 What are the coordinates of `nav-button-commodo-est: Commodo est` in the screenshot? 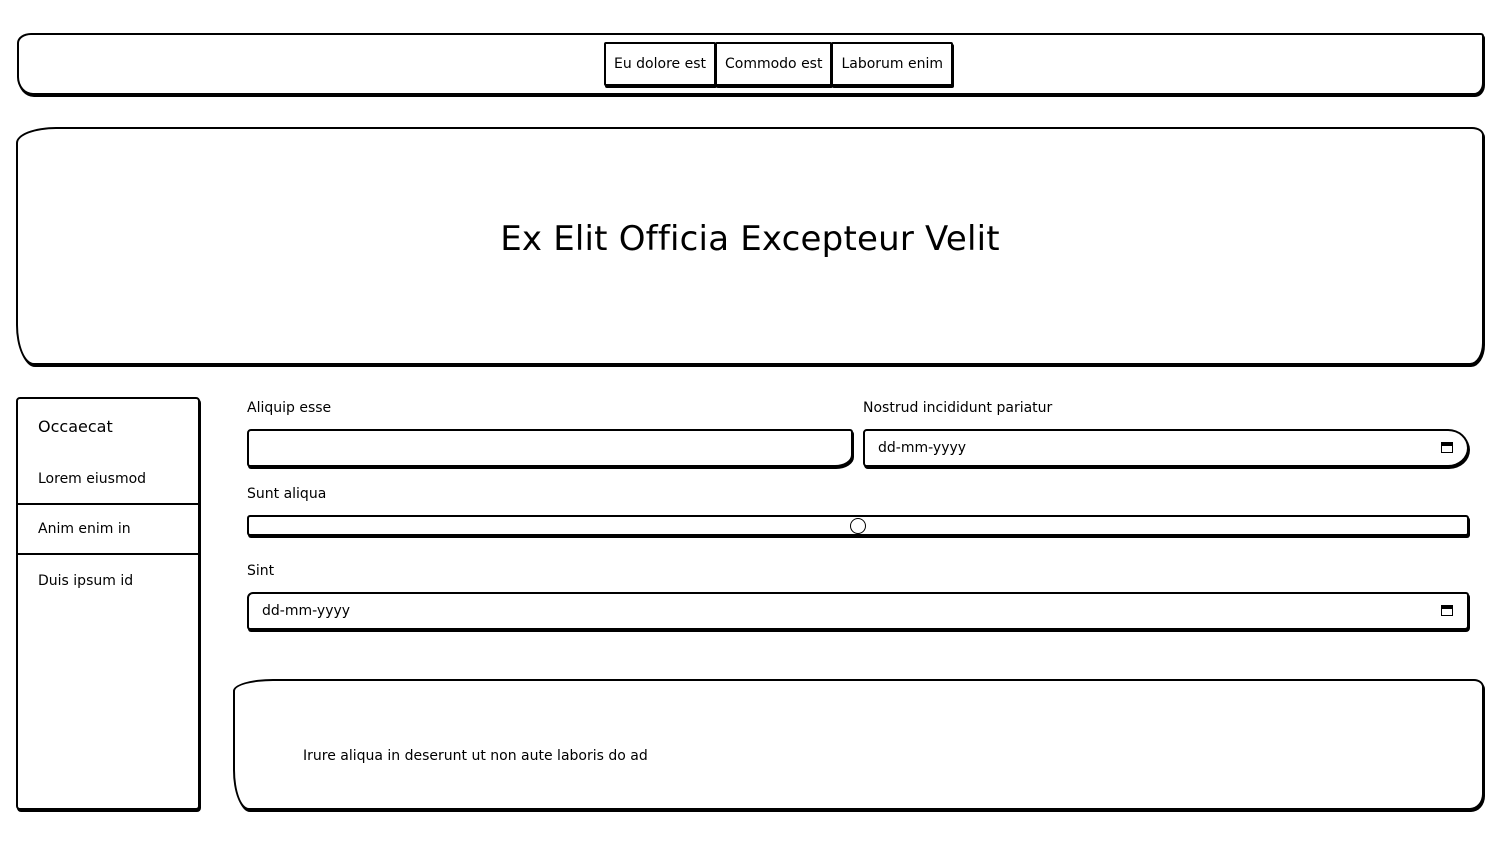 It's located at (773, 64).